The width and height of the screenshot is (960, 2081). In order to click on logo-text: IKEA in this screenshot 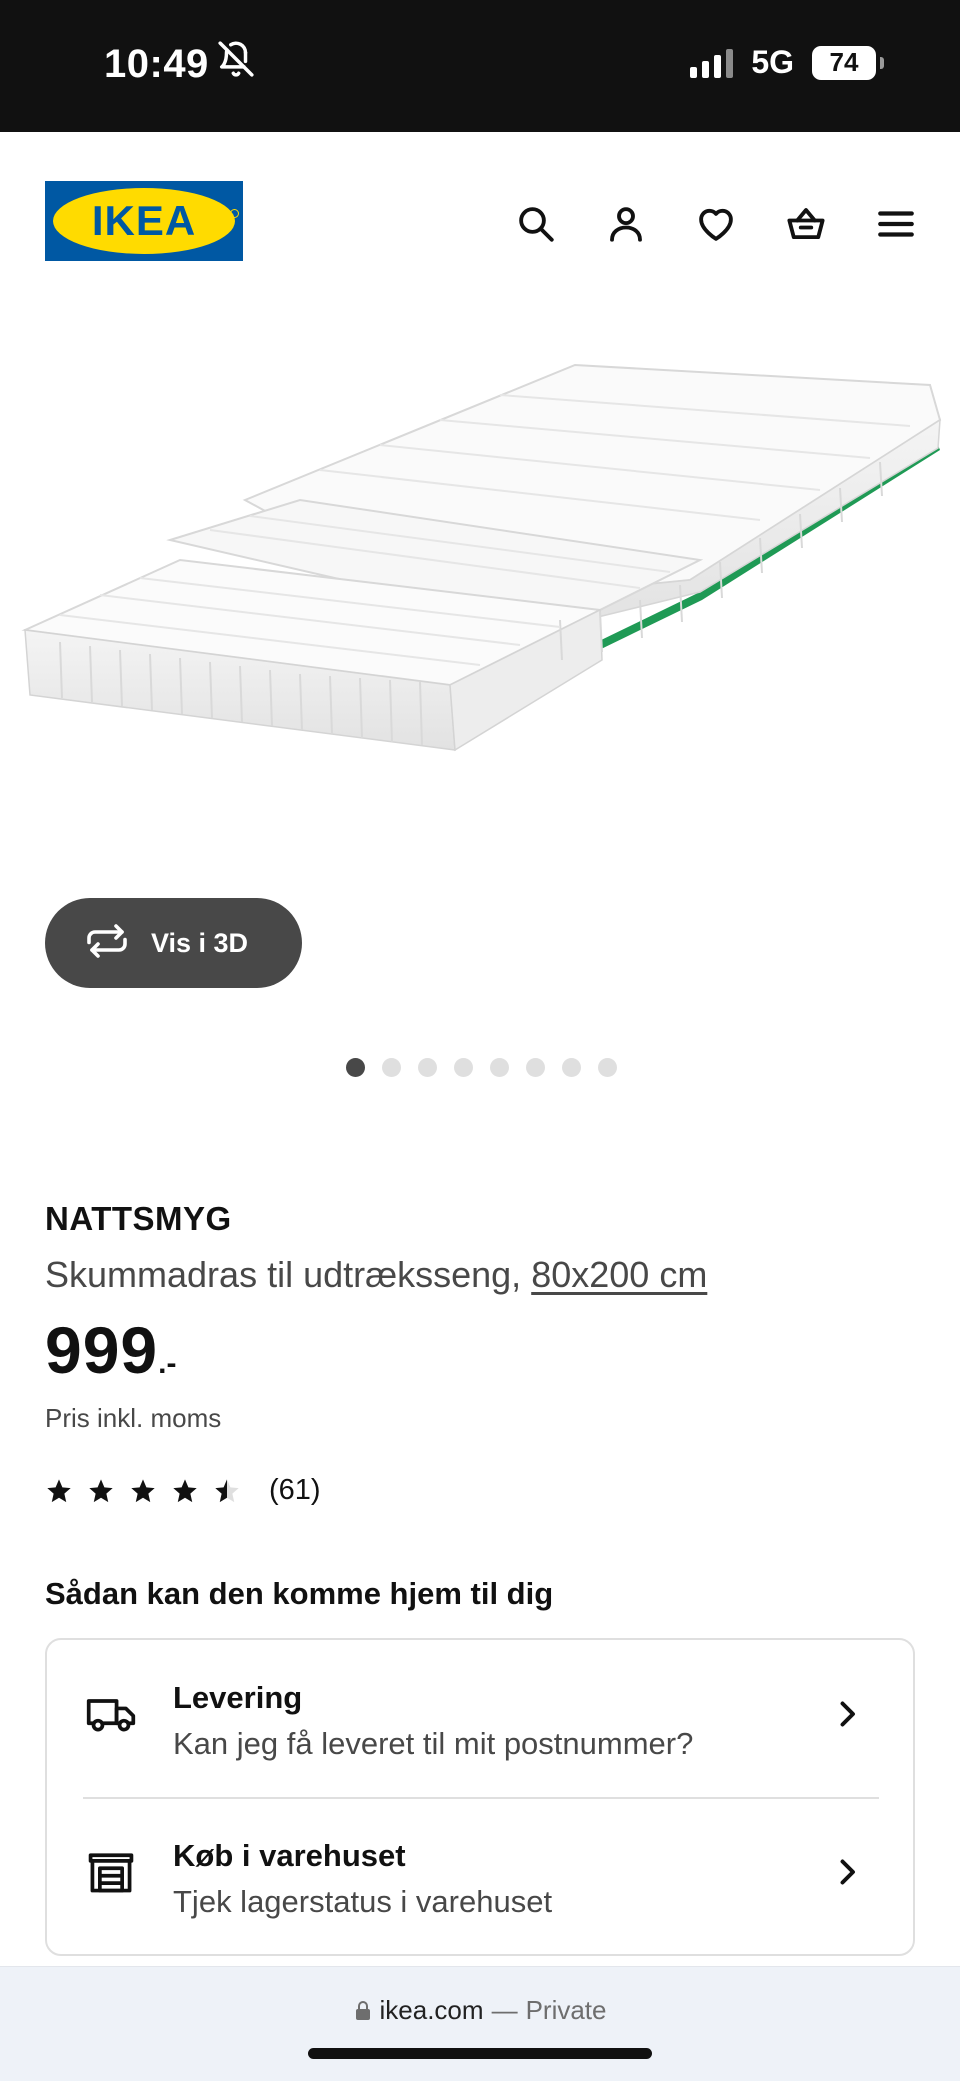, I will do `click(144, 220)`.